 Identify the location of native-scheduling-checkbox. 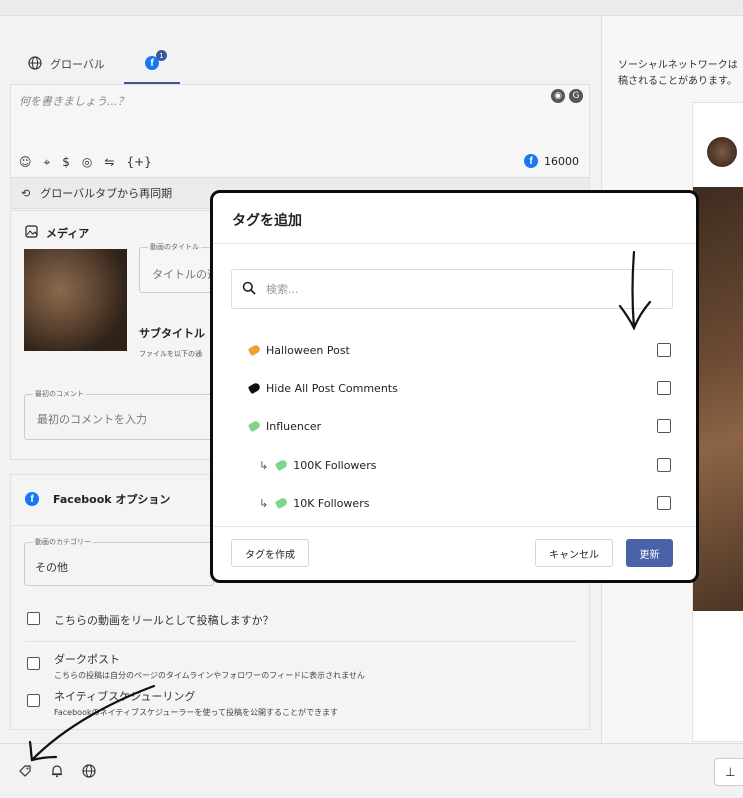
(33, 700).